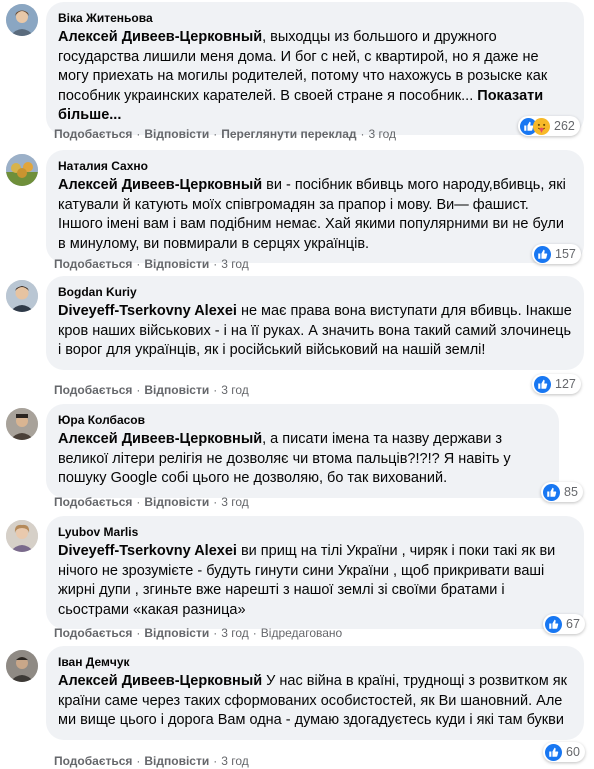  I want to click on comment-author: Bogdan Kuriy, so click(315, 292).